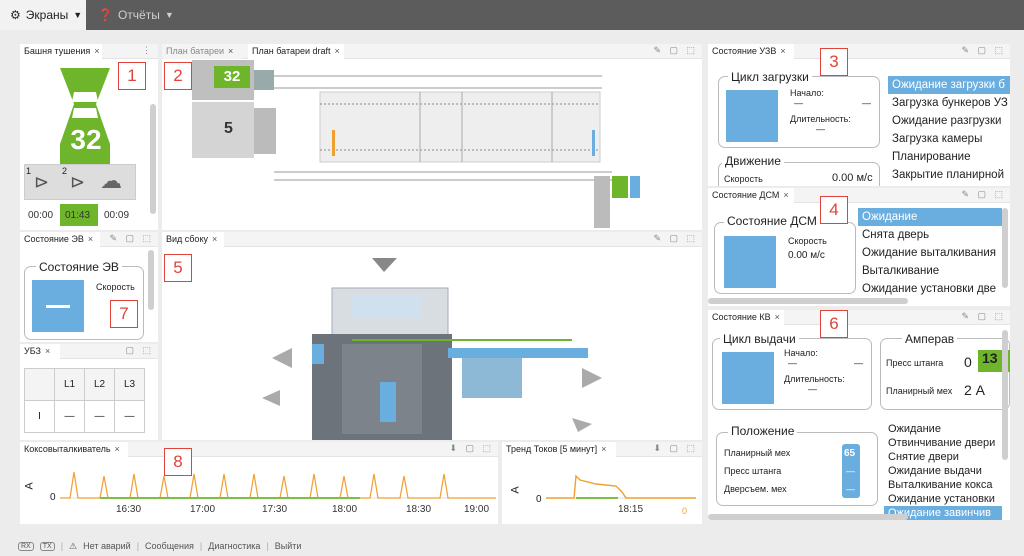 The image size is (1024, 556). Describe the element at coordinates (746, 317) in the screenshot. I see `tab-kv: Состояние КВ ×` at that location.